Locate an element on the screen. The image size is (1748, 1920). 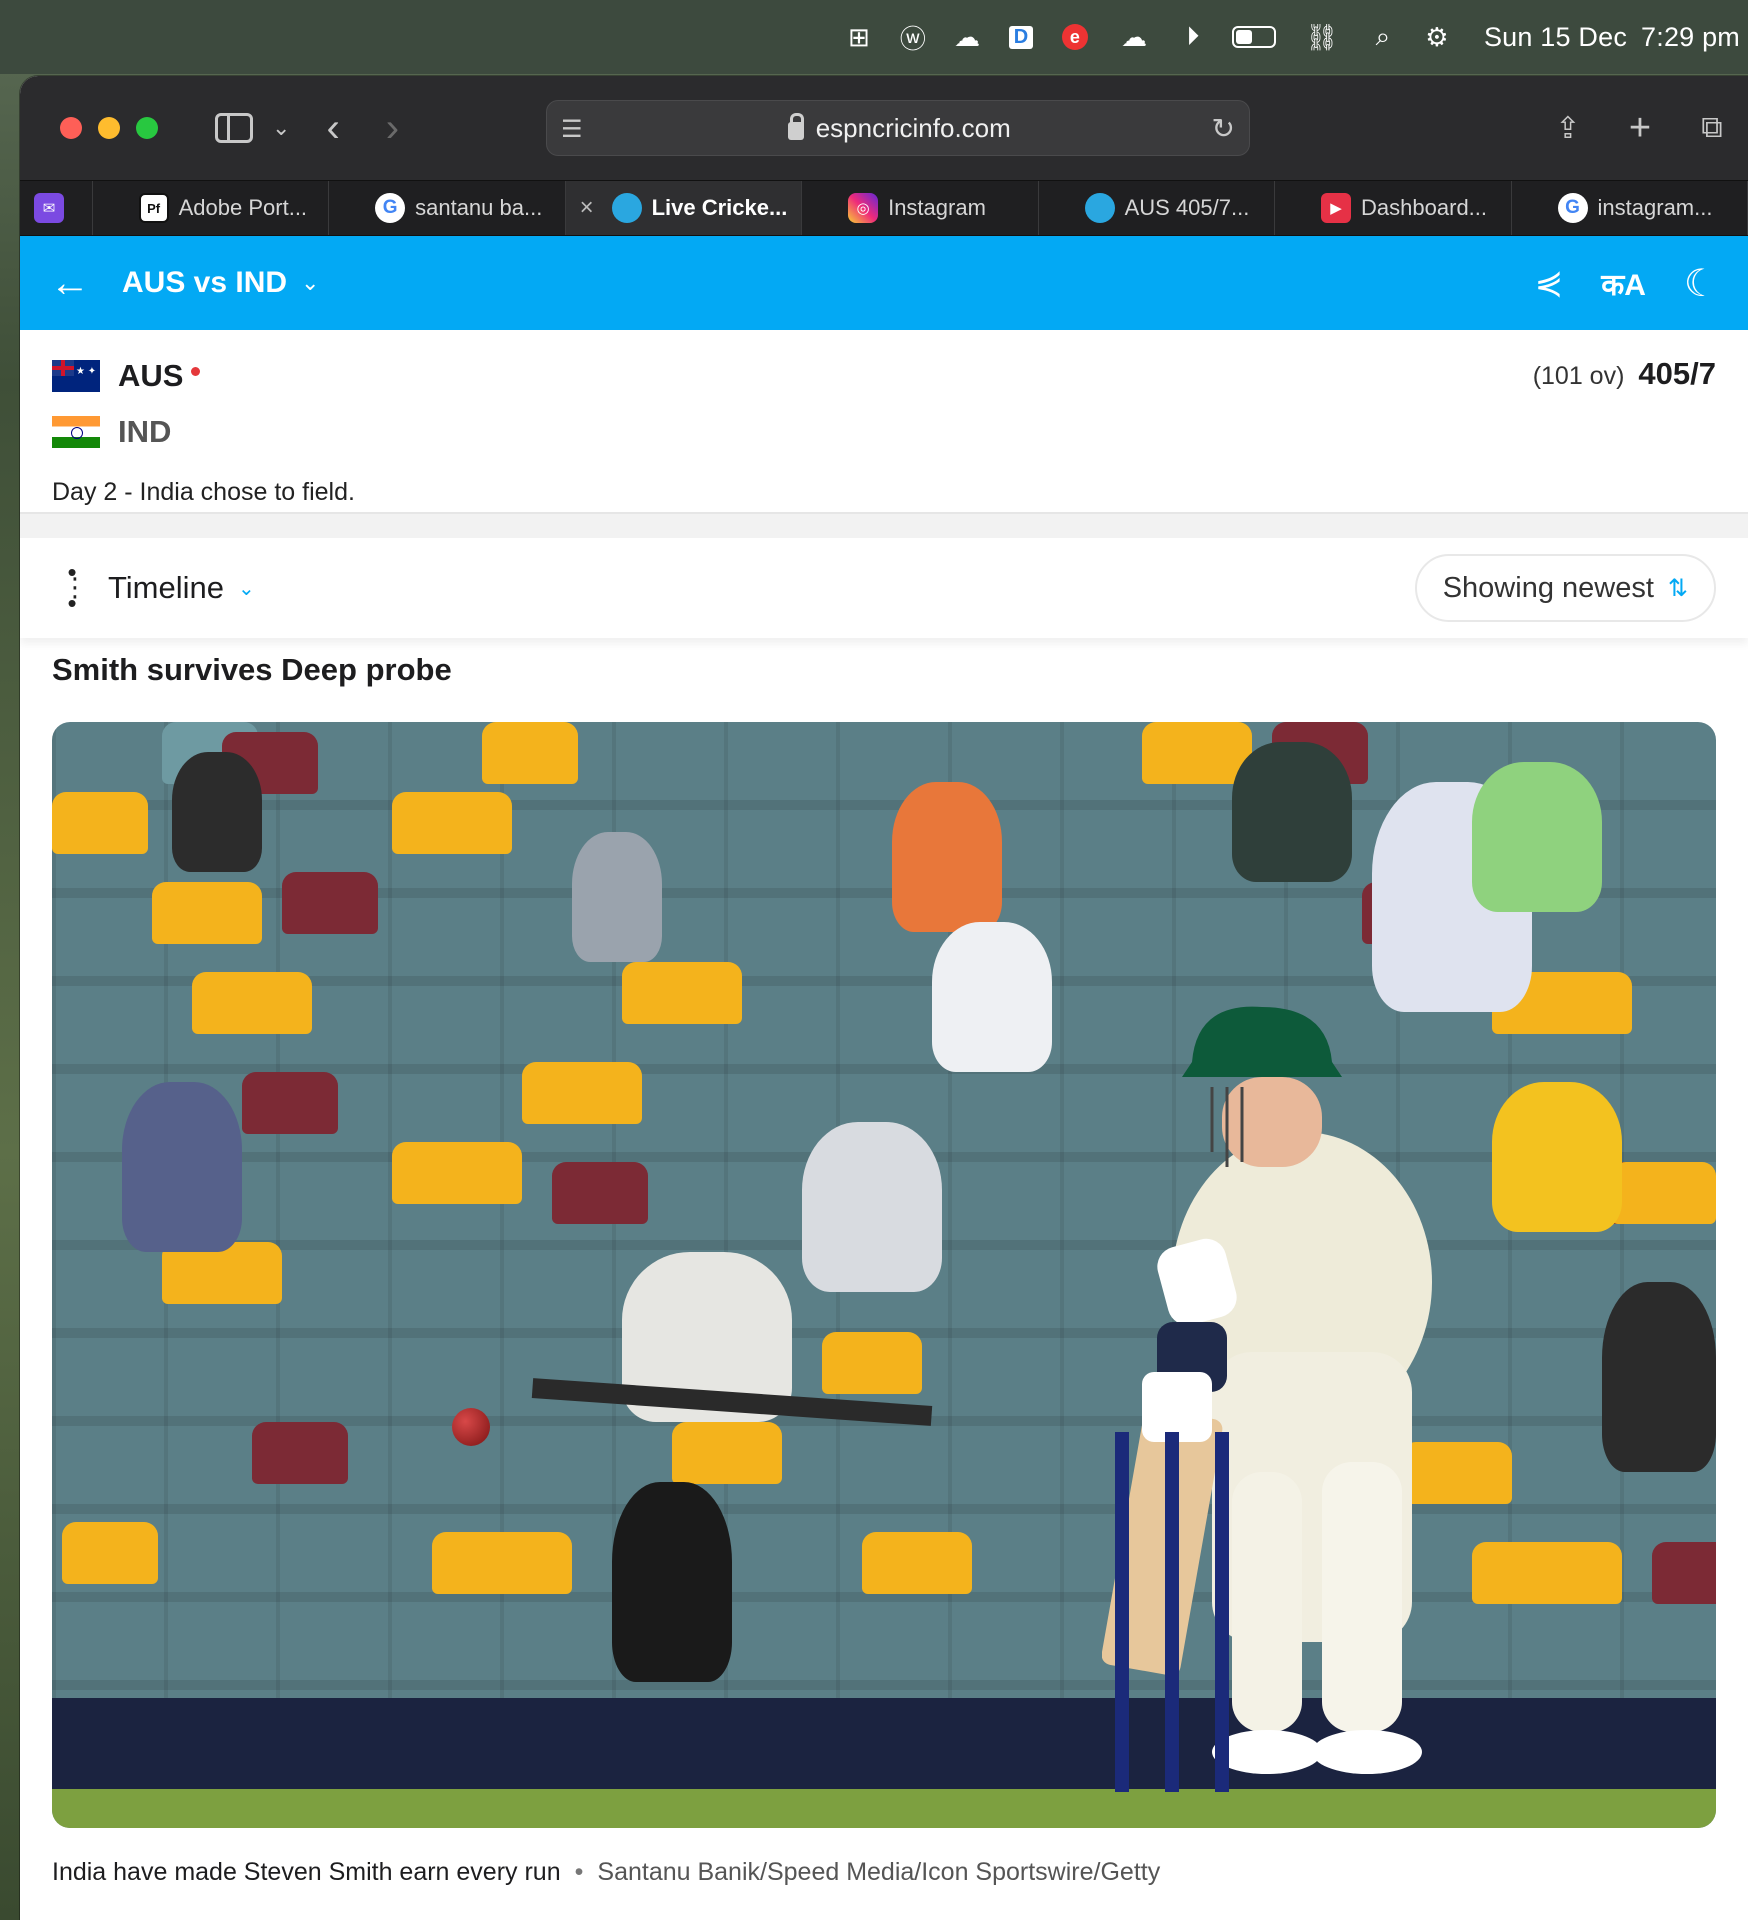
launchpad-icon: ⊞ is located at coordinates (859, 37).